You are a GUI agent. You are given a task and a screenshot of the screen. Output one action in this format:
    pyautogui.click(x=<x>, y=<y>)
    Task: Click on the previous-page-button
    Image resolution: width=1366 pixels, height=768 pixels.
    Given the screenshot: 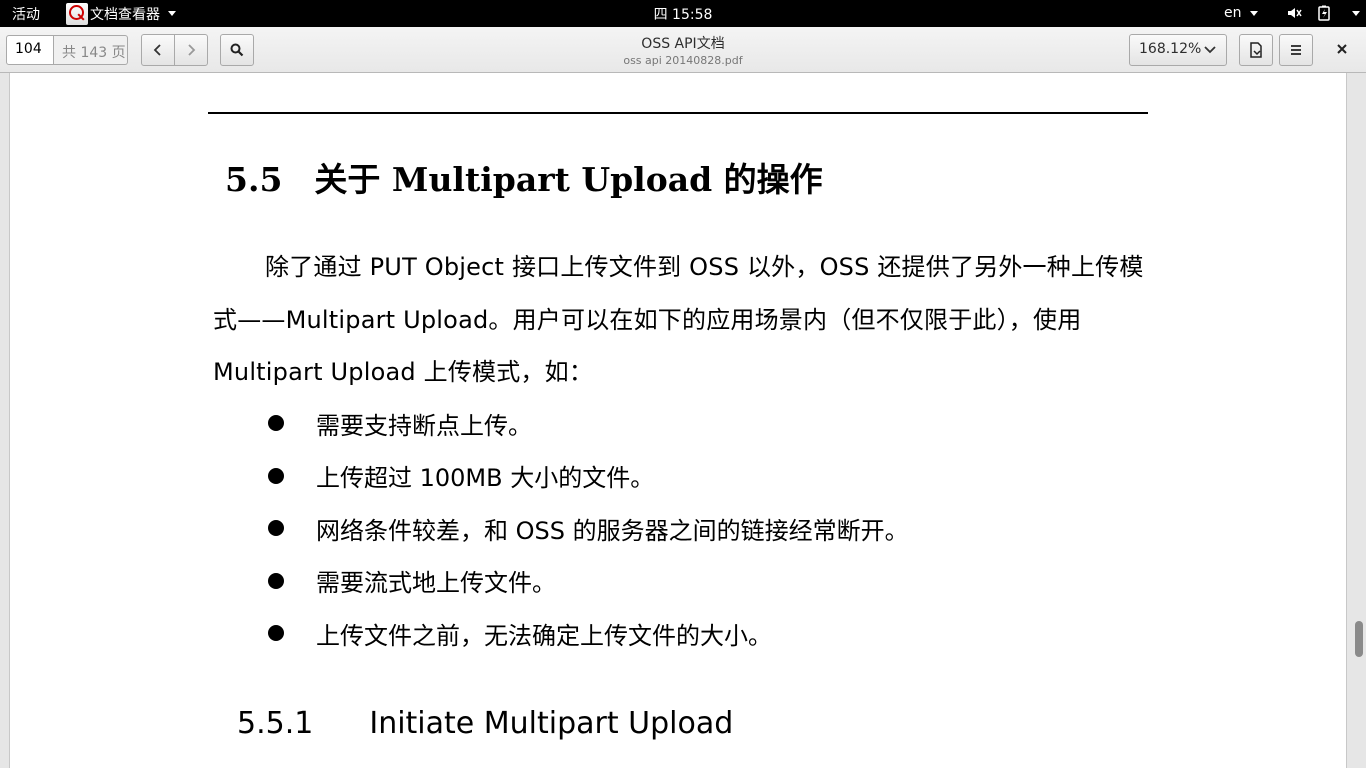 What is the action you would take?
    pyautogui.click(x=158, y=50)
    